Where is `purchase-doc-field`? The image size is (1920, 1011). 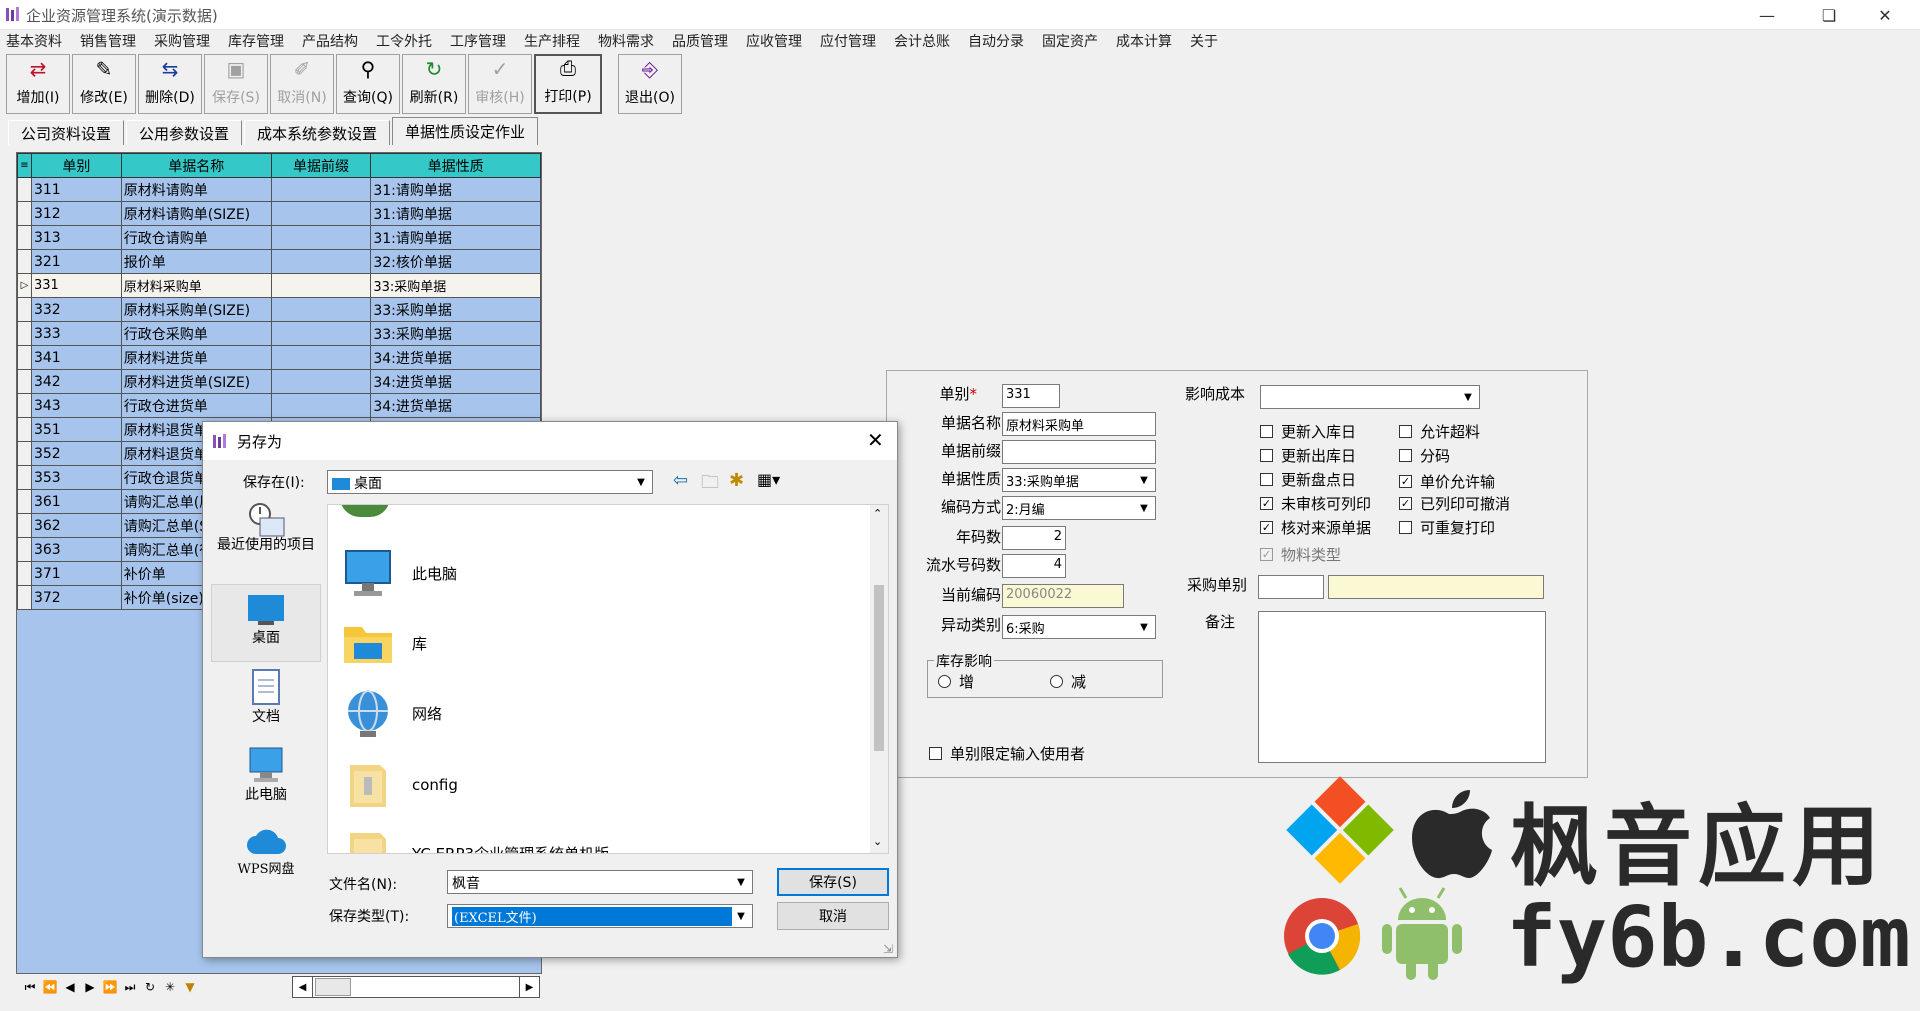 purchase-doc-field is located at coordinates (1291, 587).